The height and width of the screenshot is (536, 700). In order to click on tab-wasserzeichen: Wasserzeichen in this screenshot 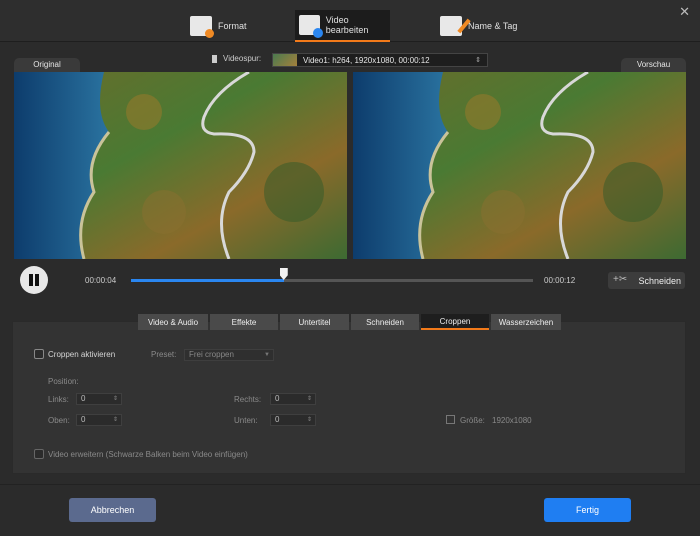, I will do `click(526, 322)`.